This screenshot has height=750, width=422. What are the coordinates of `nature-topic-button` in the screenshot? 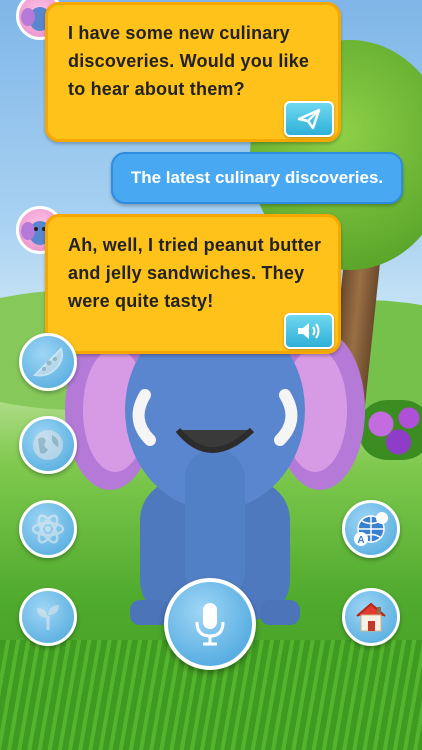 It's located at (48, 617).